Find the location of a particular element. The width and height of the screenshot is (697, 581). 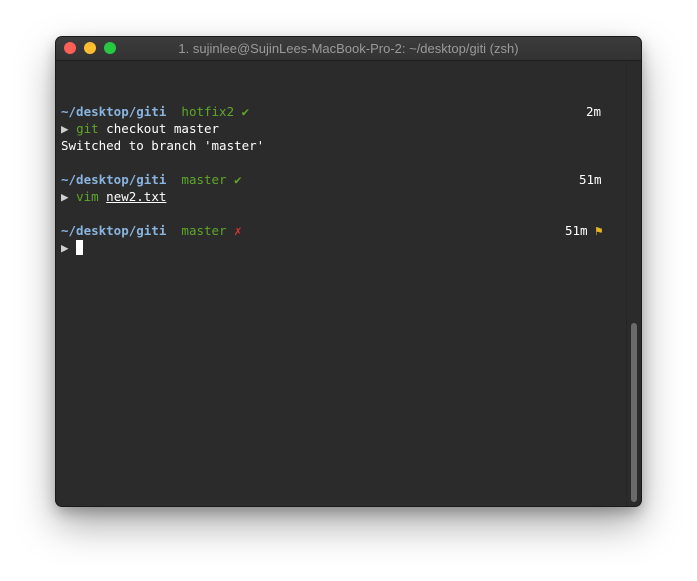

prompt-line-3: ~/desktop/giti master ✗ is located at coordinates (151, 230).